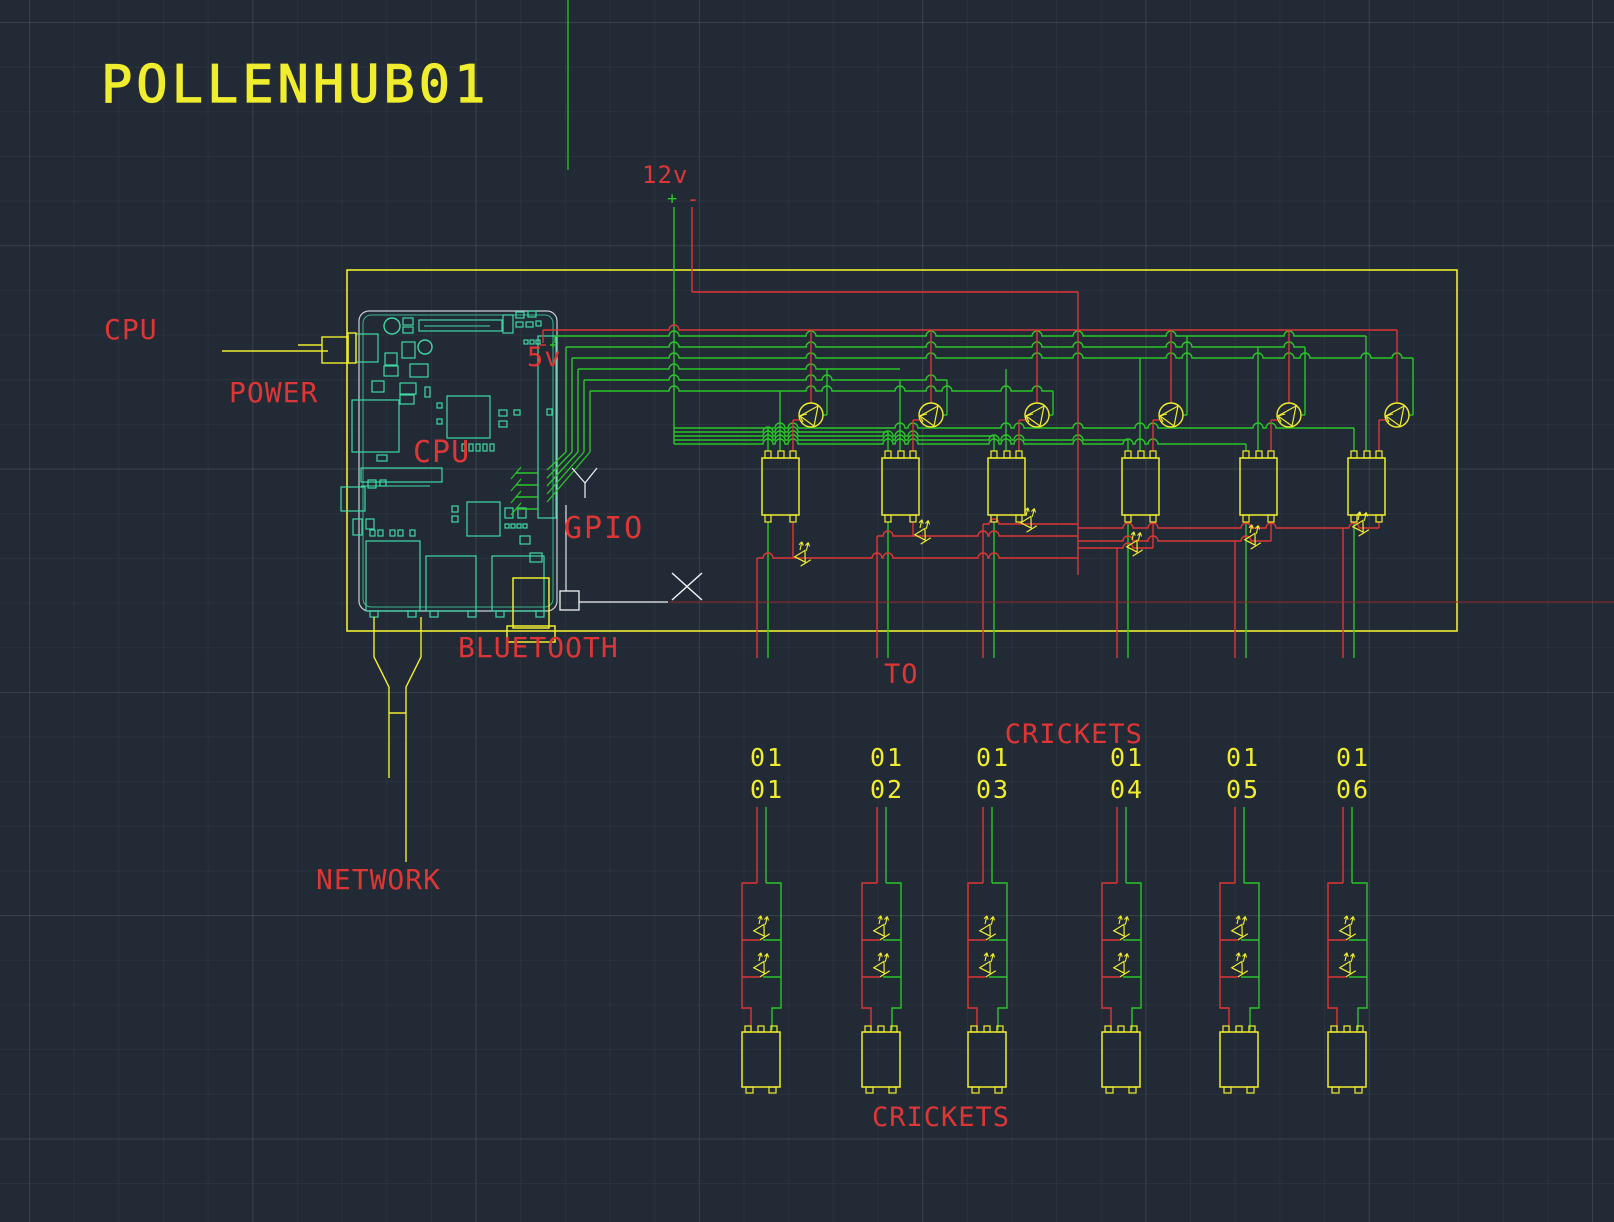  Describe the element at coordinates (569, 600) in the screenshot. I see `selection-box` at that location.